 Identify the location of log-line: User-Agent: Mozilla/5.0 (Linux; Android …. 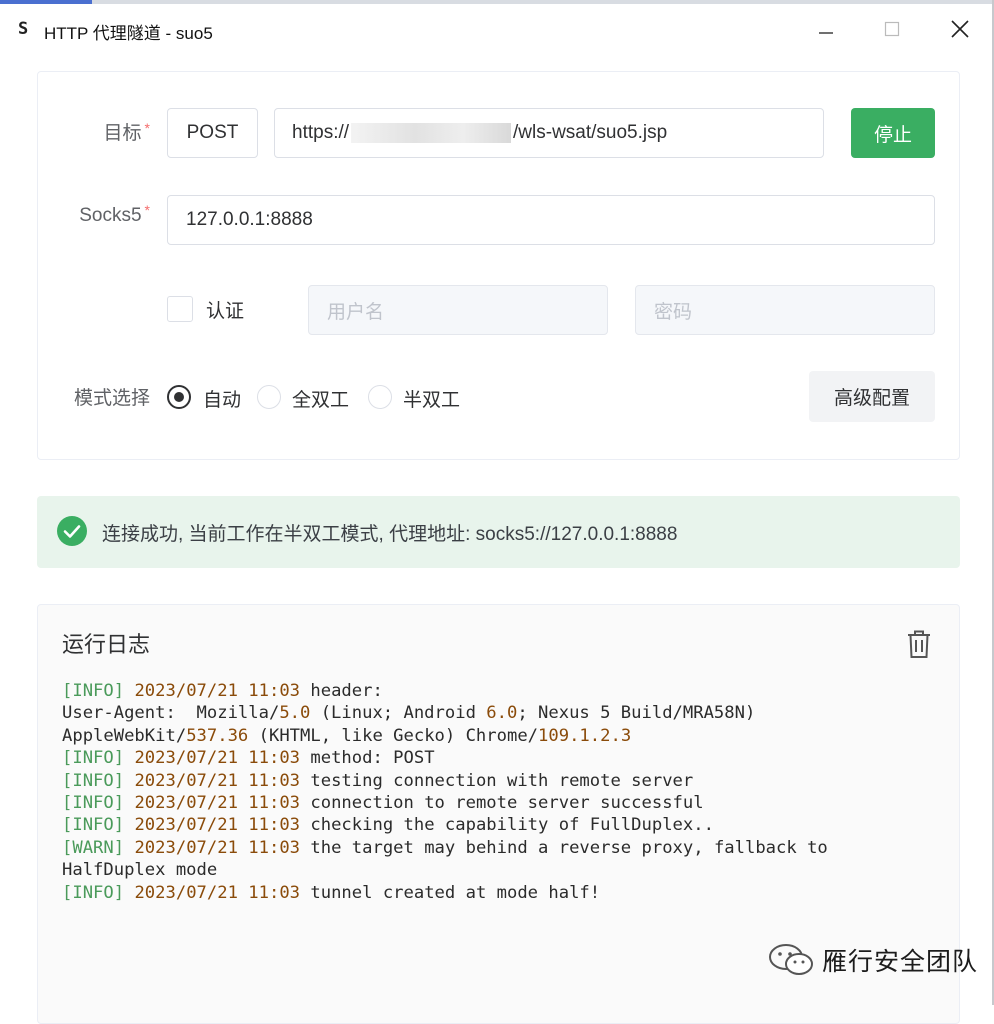
(409, 713).